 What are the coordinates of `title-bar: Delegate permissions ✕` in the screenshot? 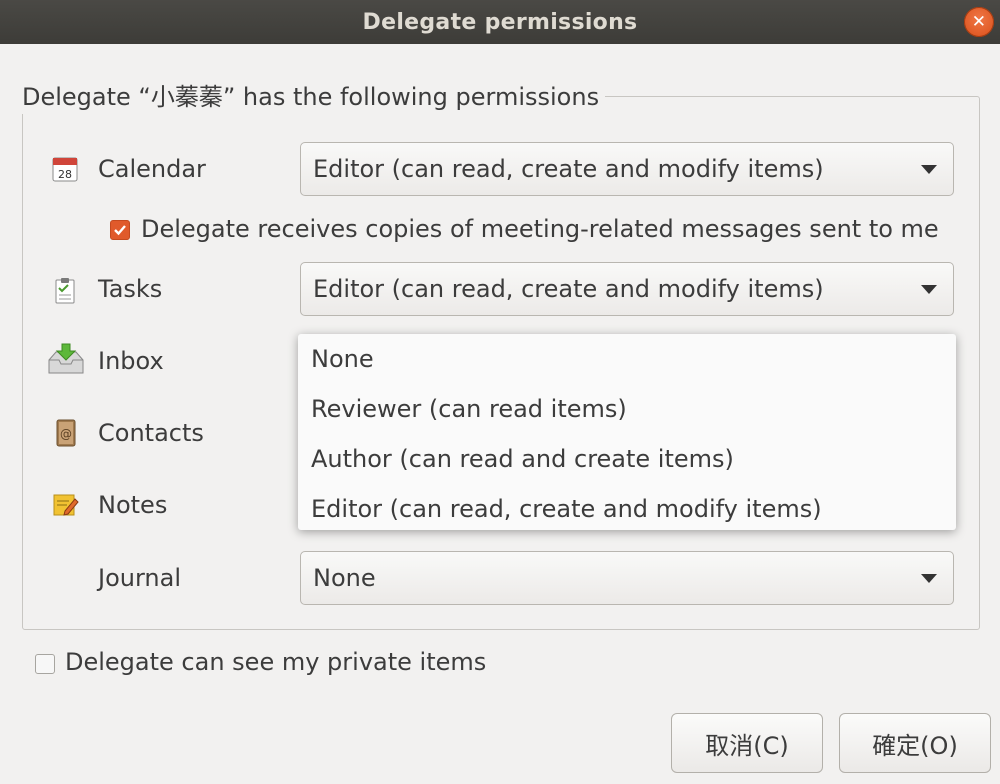 It's located at (500, 22).